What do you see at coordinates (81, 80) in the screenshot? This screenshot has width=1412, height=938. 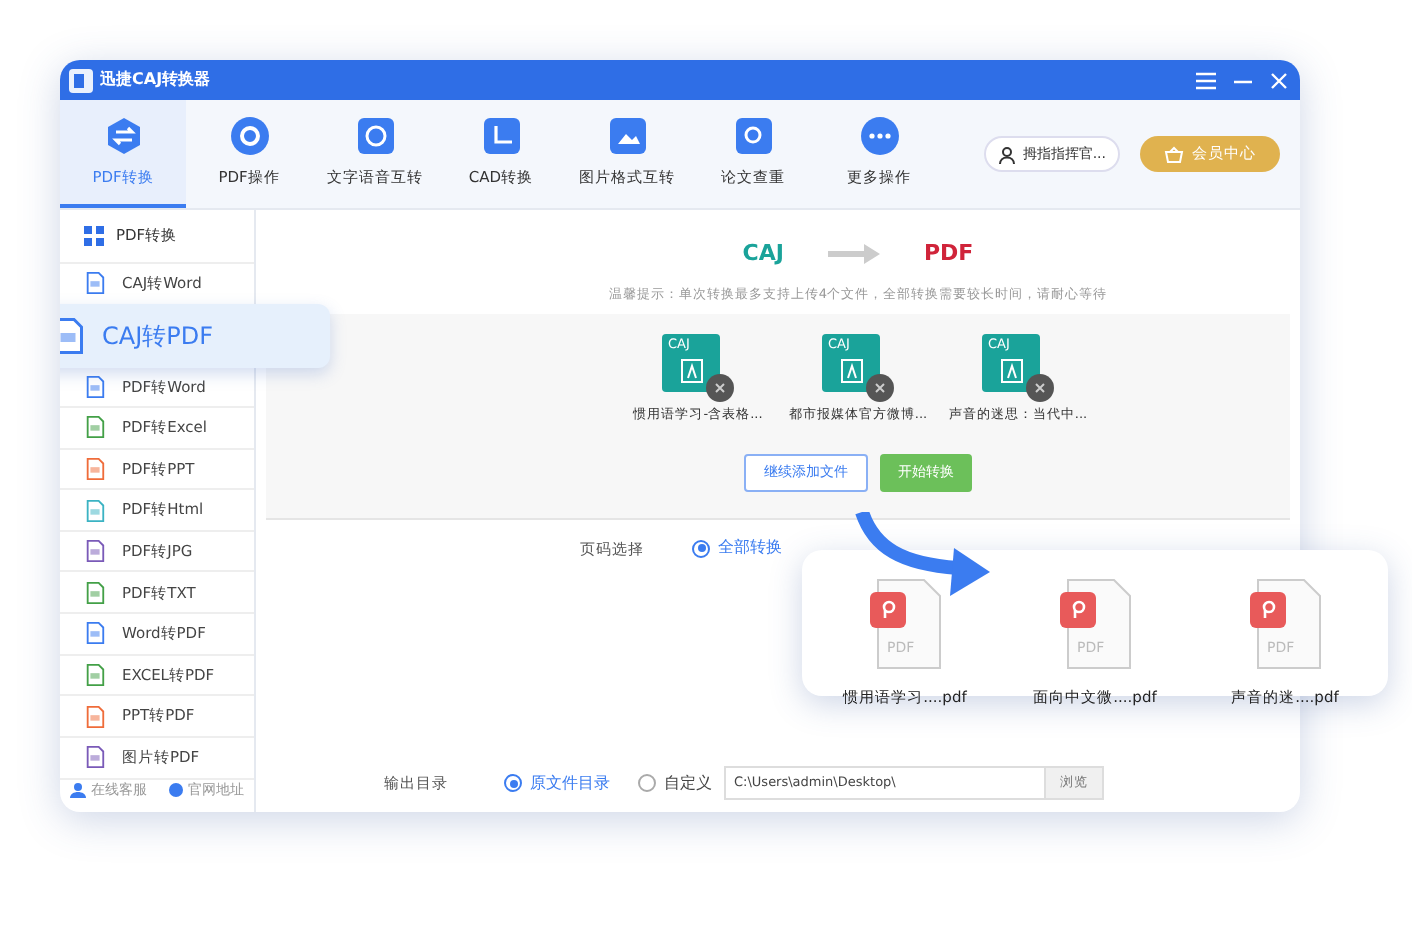 I see `app-logo-icon` at bounding box center [81, 80].